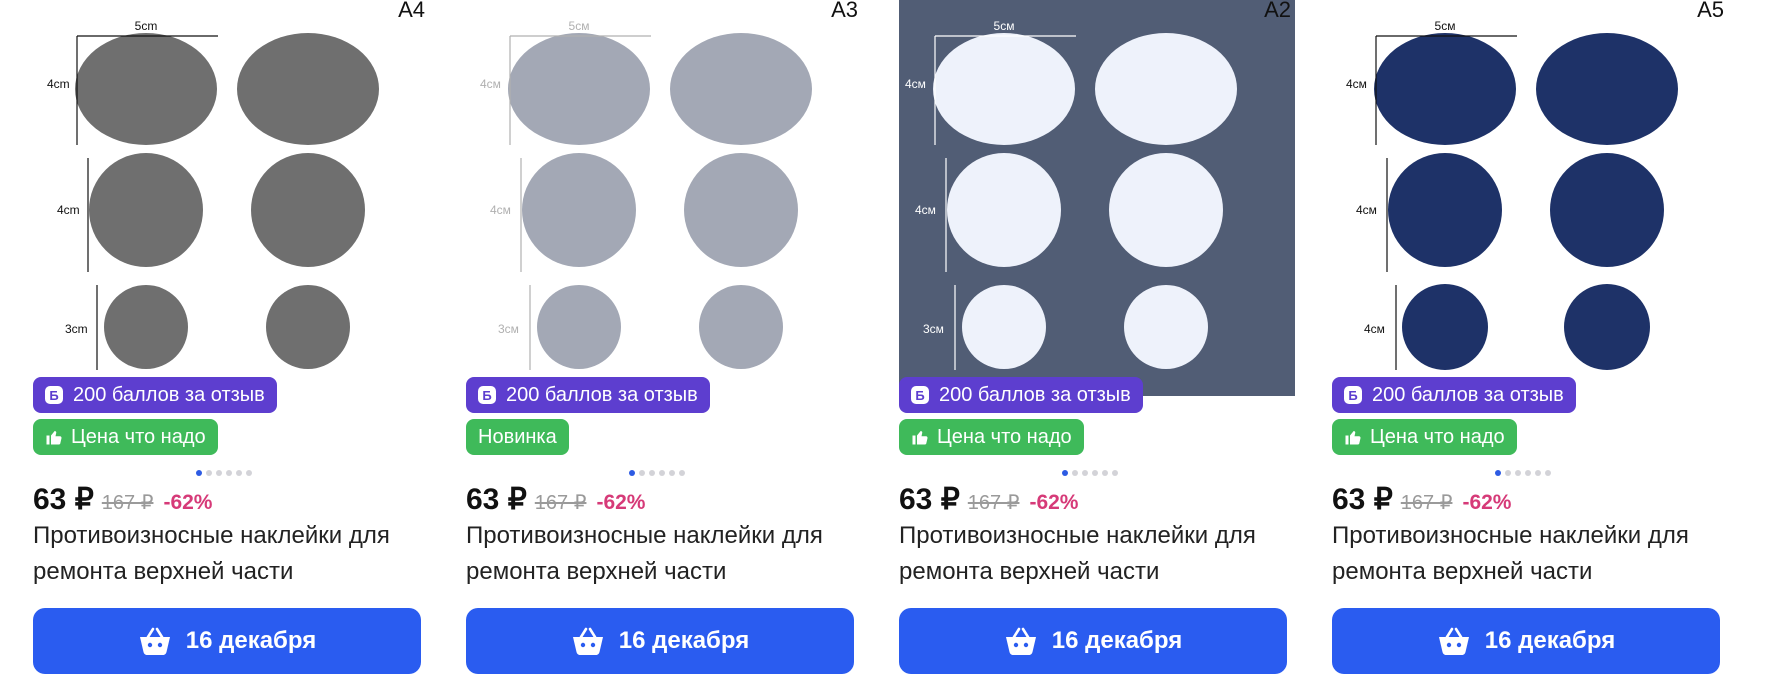  Describe the element at coordinates (1710, 11) in the screenshot. I see `size-label: A5` at that location.